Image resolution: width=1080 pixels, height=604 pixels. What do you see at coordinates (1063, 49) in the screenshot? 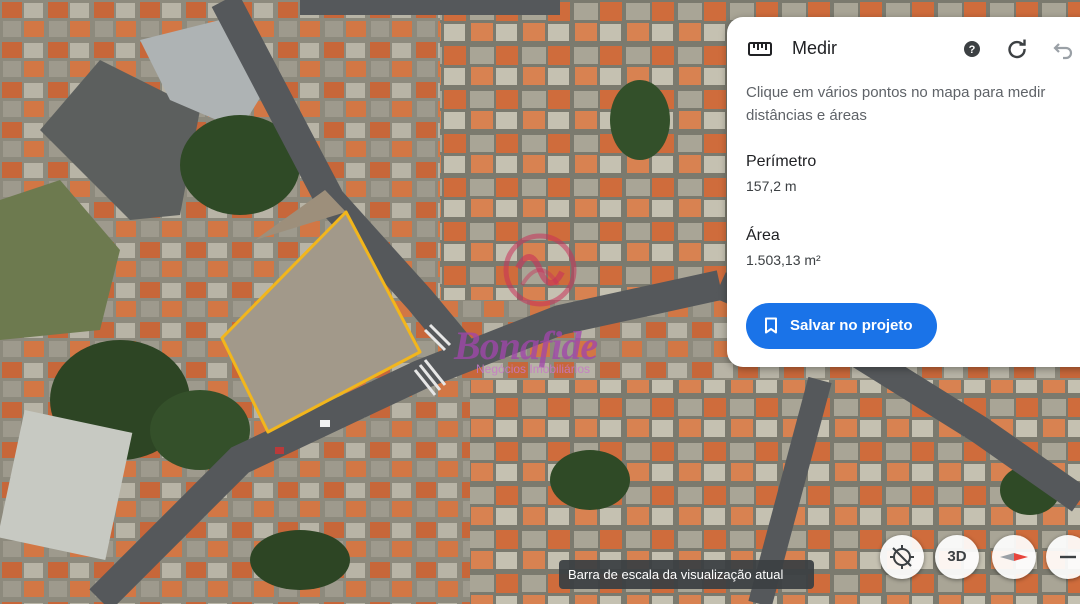
I see `undo-icon` at bounding box center [1063, 49].